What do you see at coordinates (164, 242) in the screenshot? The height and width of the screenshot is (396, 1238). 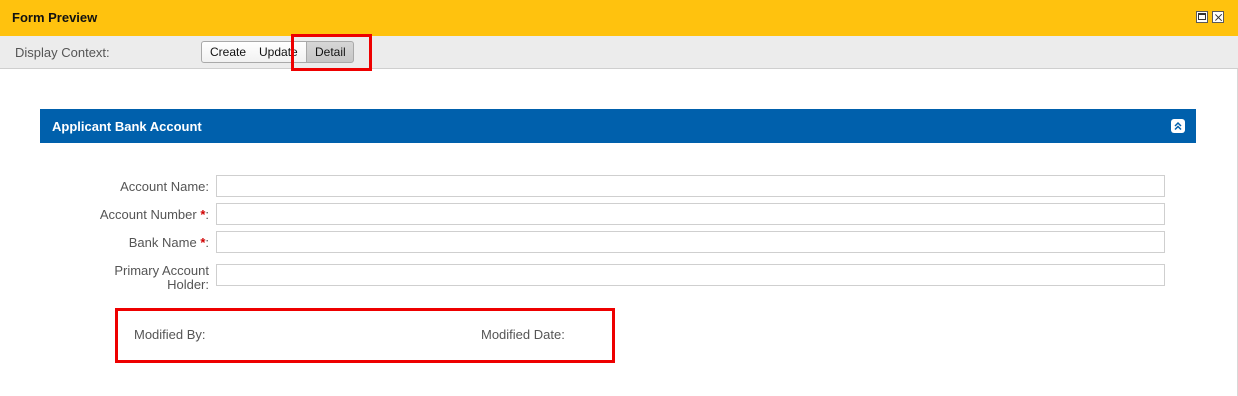 I see `bank-name-label-text: Bank Name` at bounding box center [164, 242].